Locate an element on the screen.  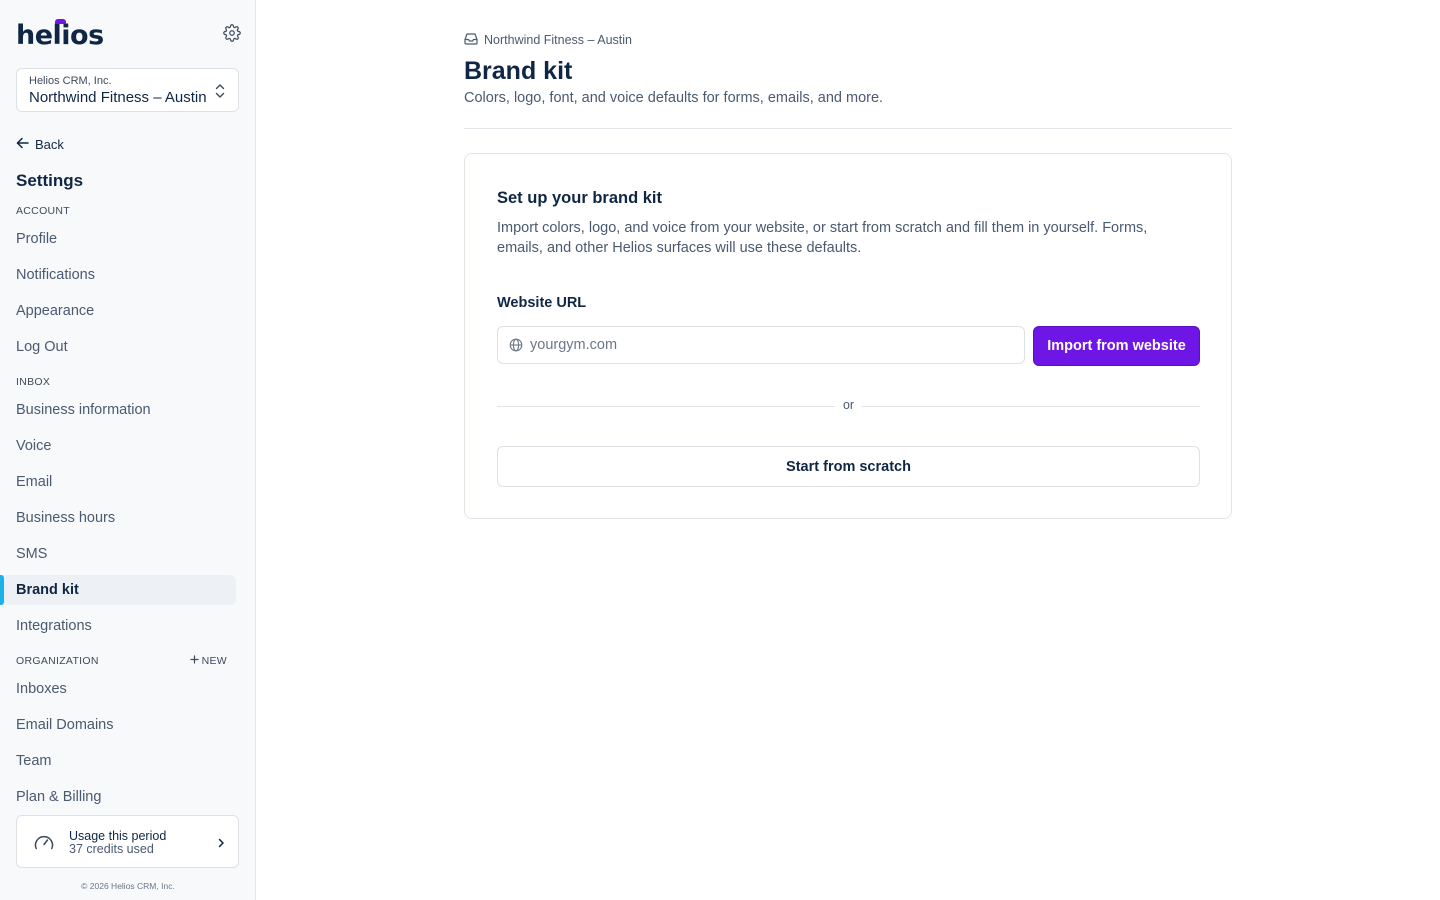
sidebar-item-plan-billing: Plan & Billing is located at coordinates (118, 797).